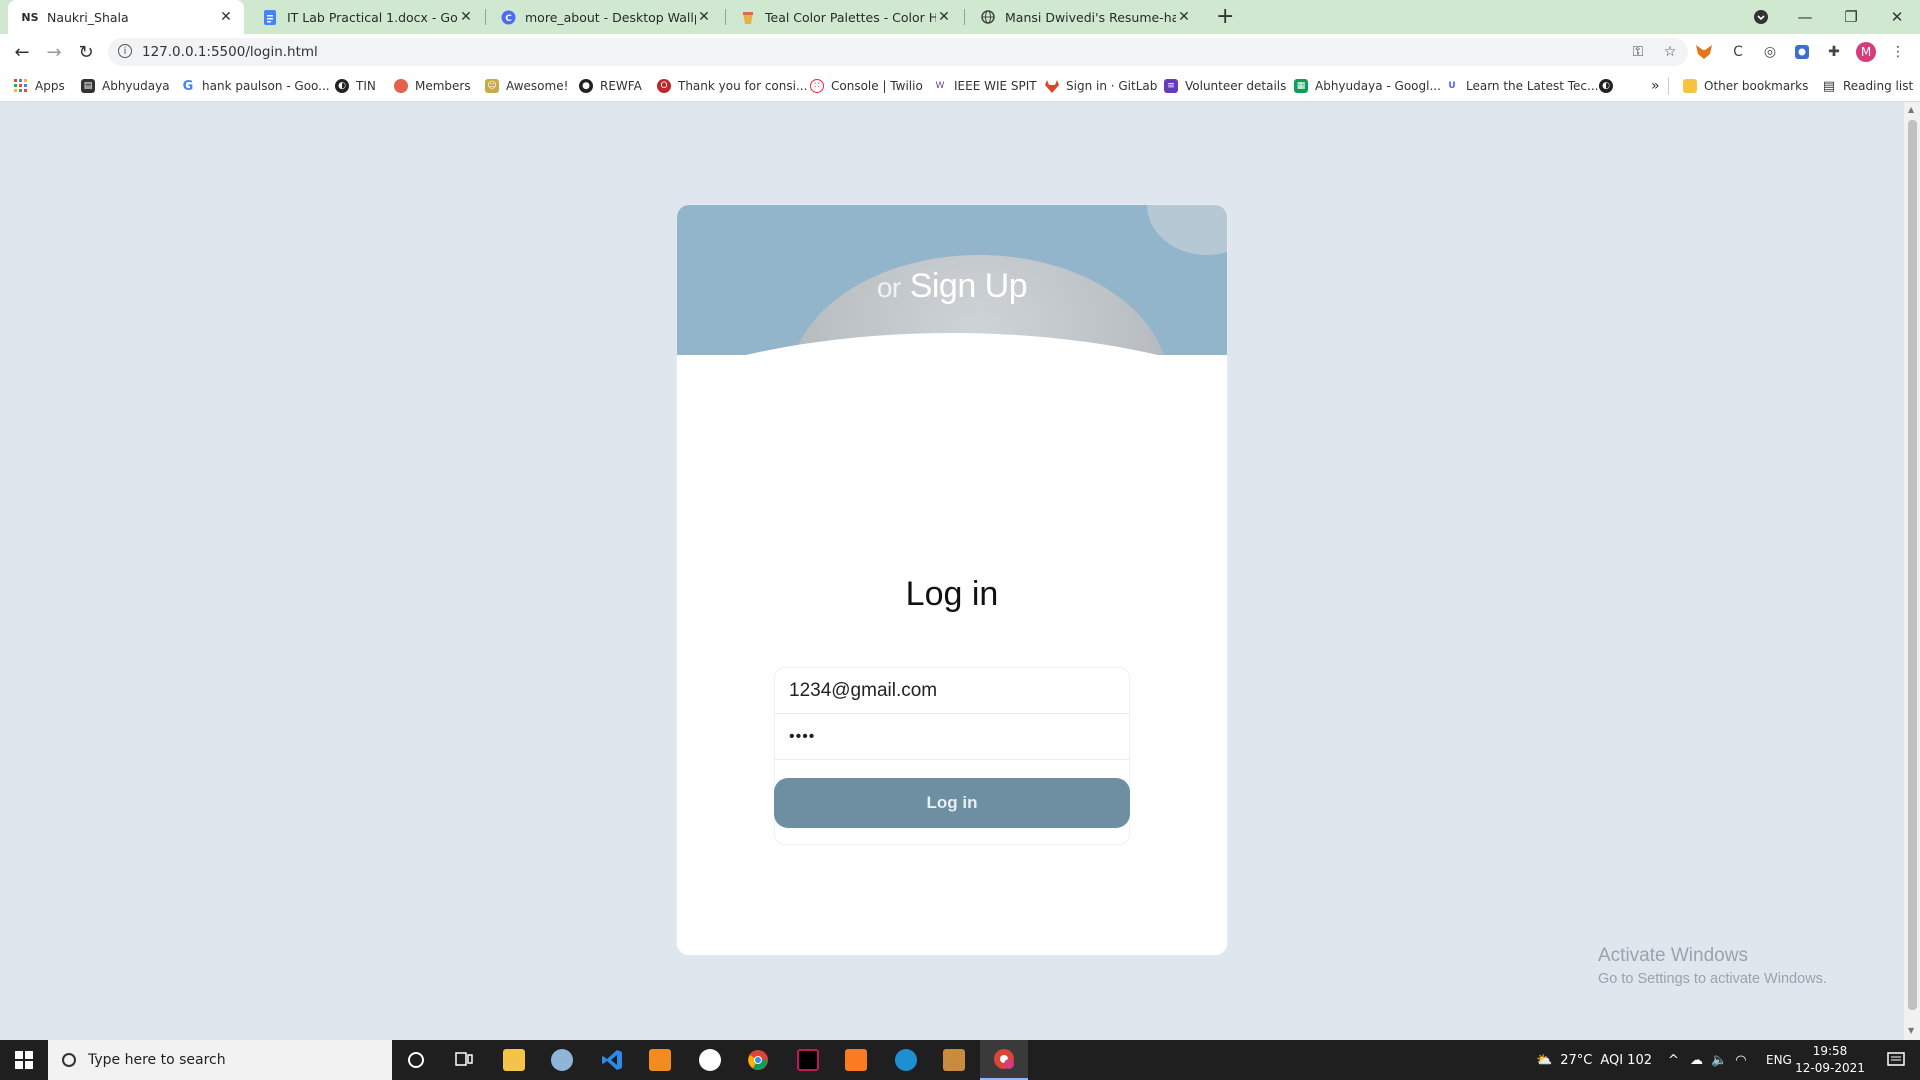 This screenshot has width=1920, height=1080. Describe the element at coordinates (514, 1060) in the screenshot. I see `file-explorer-icon` at that location.